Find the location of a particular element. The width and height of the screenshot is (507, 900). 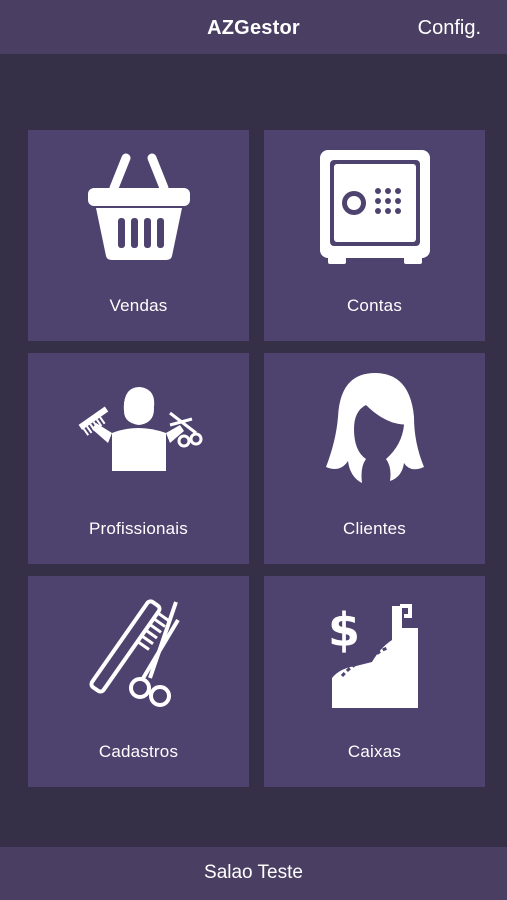

tile-label: Vendas is located at coordinates (138, 305).